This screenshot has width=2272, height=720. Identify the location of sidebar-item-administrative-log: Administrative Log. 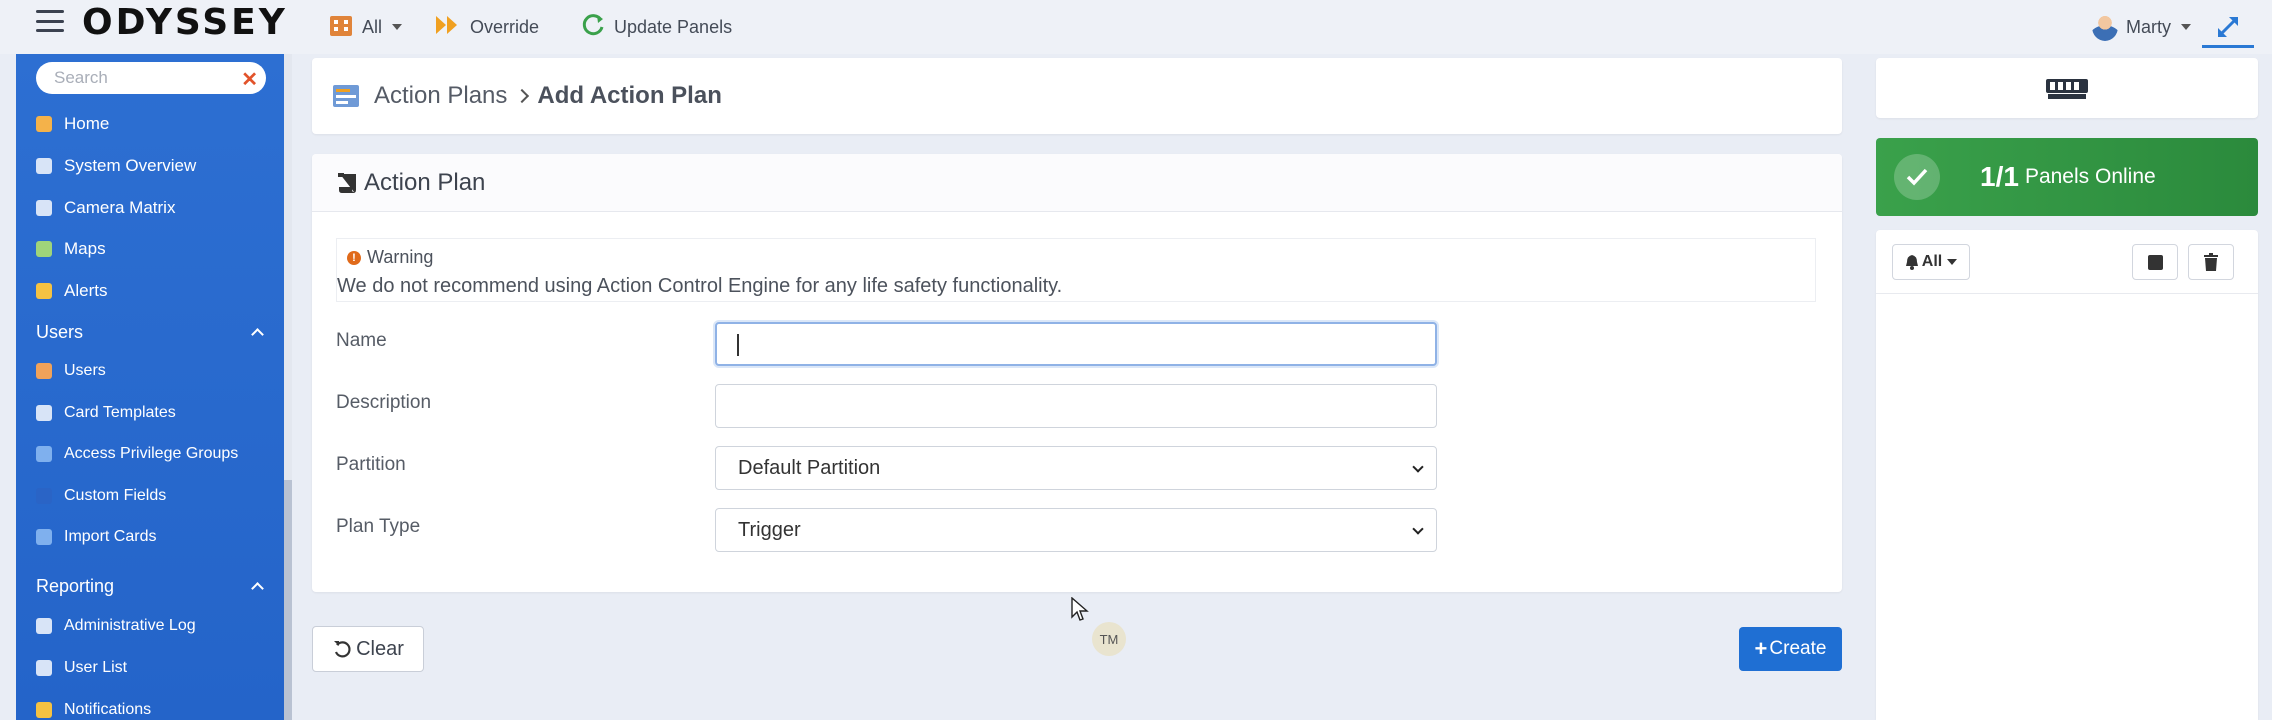
(150, 626).